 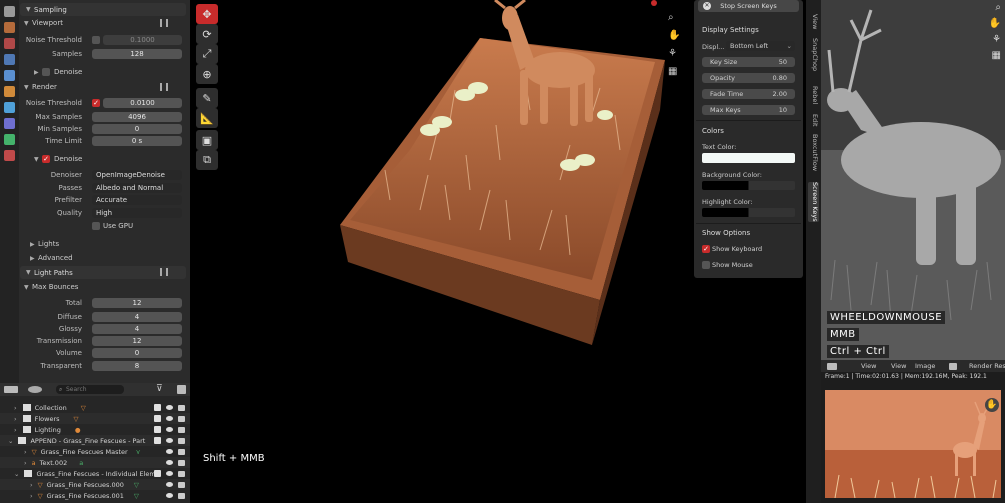 I want to click on opacity-field: Opacity 0.80, so click(x=748, y=78).